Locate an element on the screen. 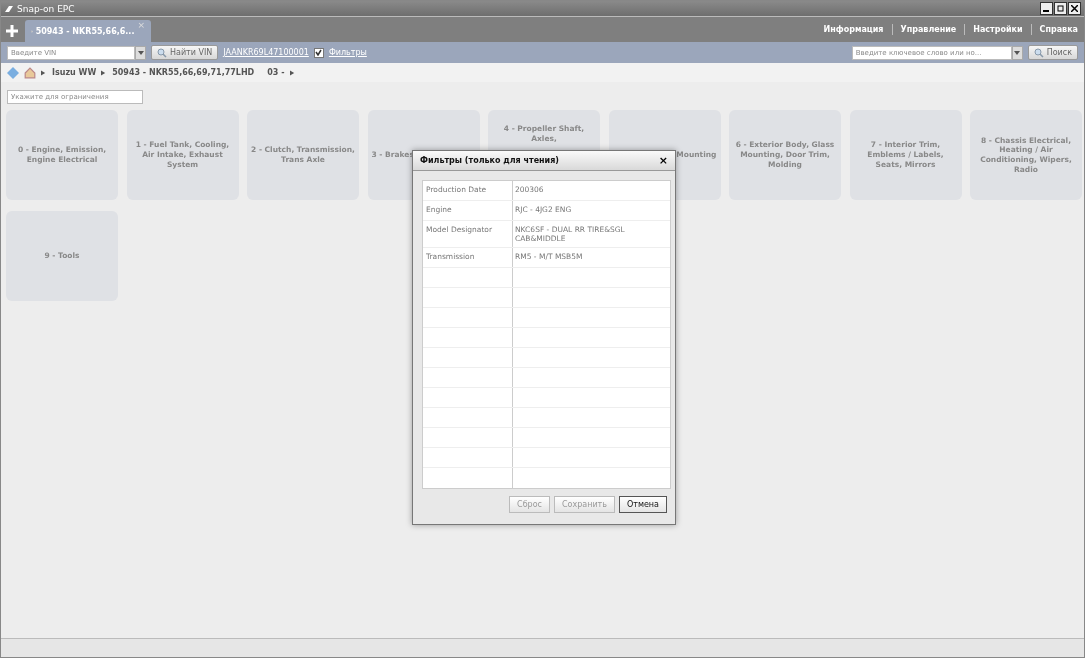 This screenshot has width=1085, height=658. dialog-title: Фильтры (только для чтения) is located at coordinates (489, 160).